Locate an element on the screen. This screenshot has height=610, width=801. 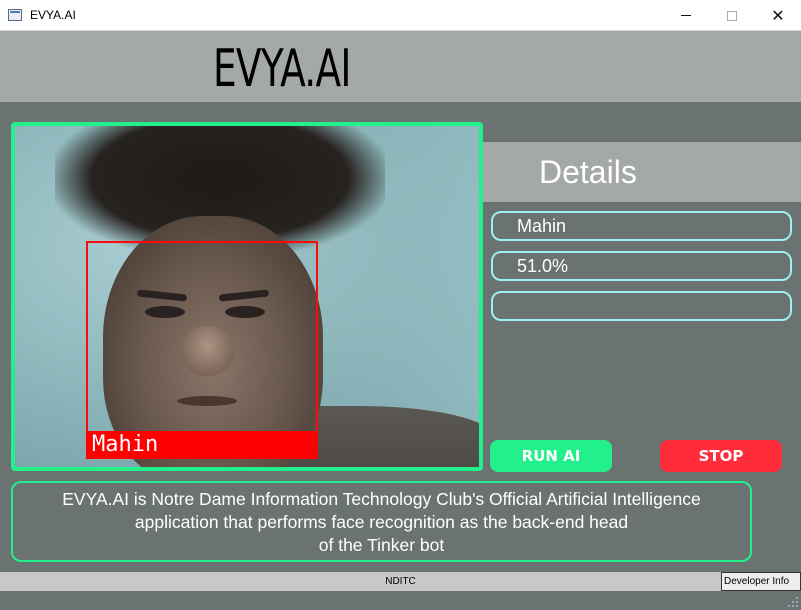
minimize-icon is located at coordinates (686, 15).